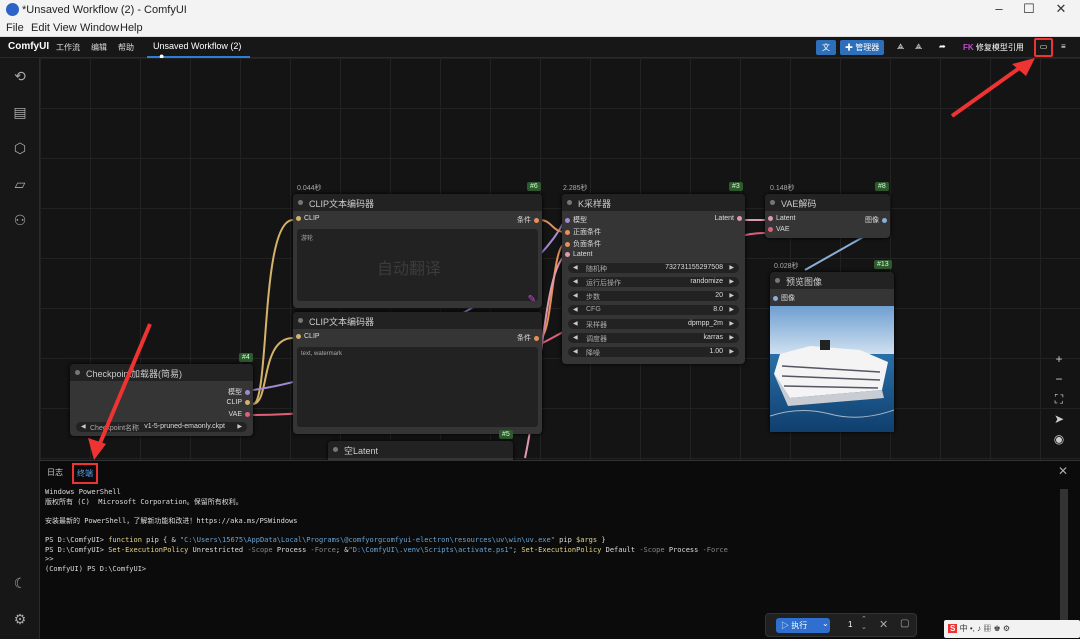 Image resolution: width=1080 pixels, height=639 pixels. What do you see at coordinates (942, 47) in the screenshot?
I see `forward-icon: ➦` at bounding box center [942, 47].